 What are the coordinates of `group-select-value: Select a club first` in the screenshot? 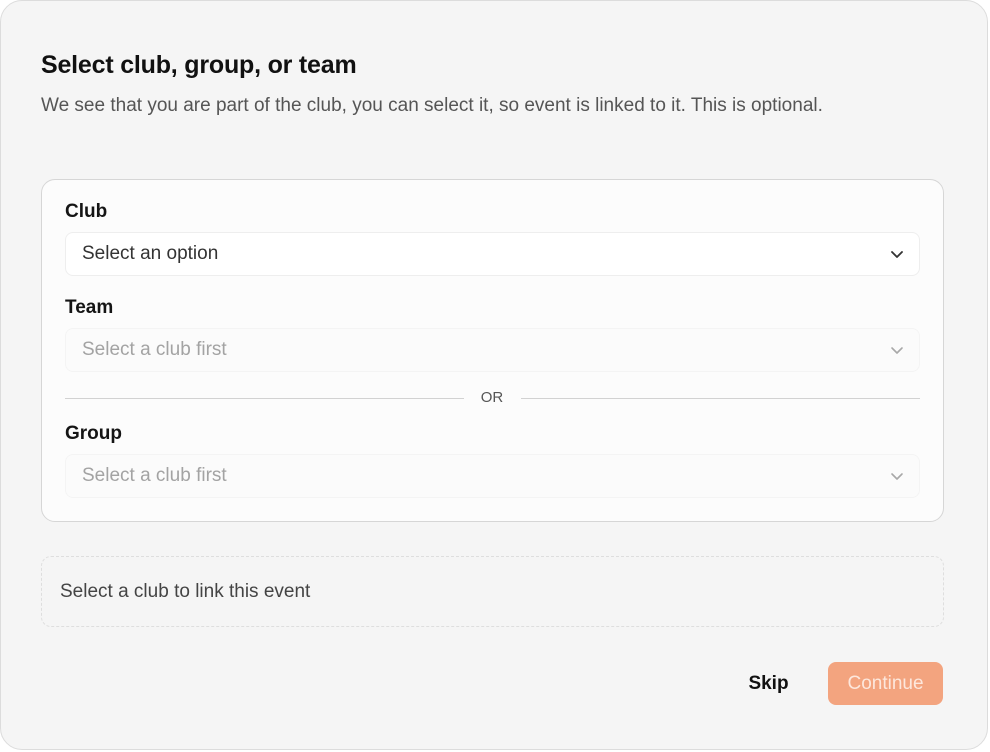 It's located at (154, 475).